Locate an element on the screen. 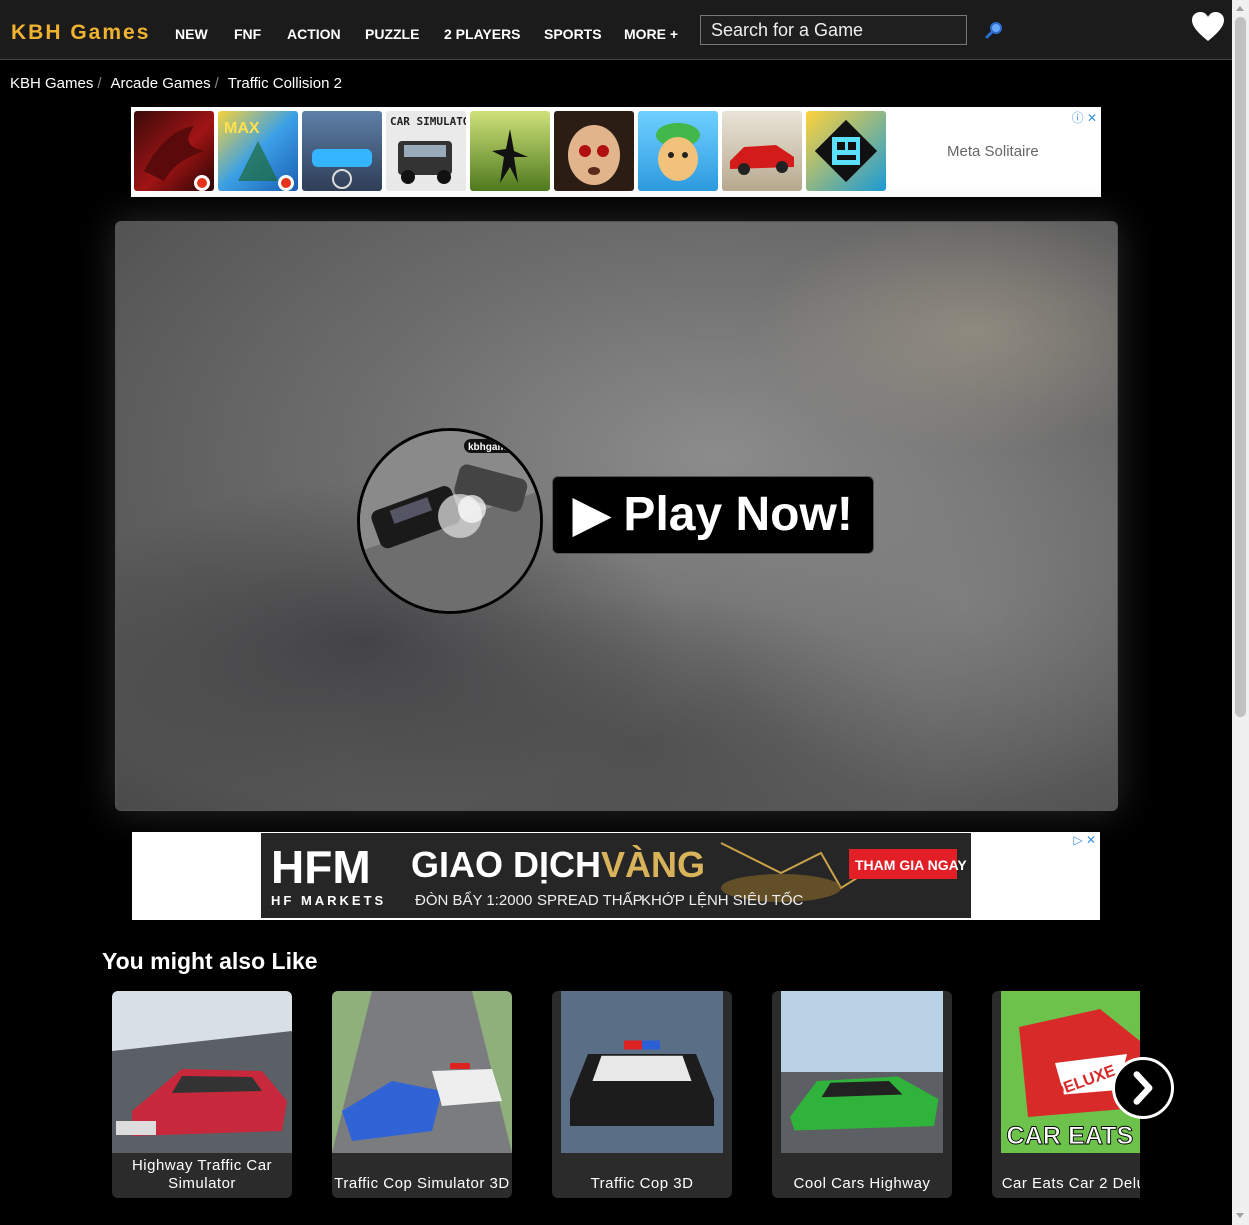  game-card-title: Traffic Cop Simulator 3D is located at coordinates (422, 1184).